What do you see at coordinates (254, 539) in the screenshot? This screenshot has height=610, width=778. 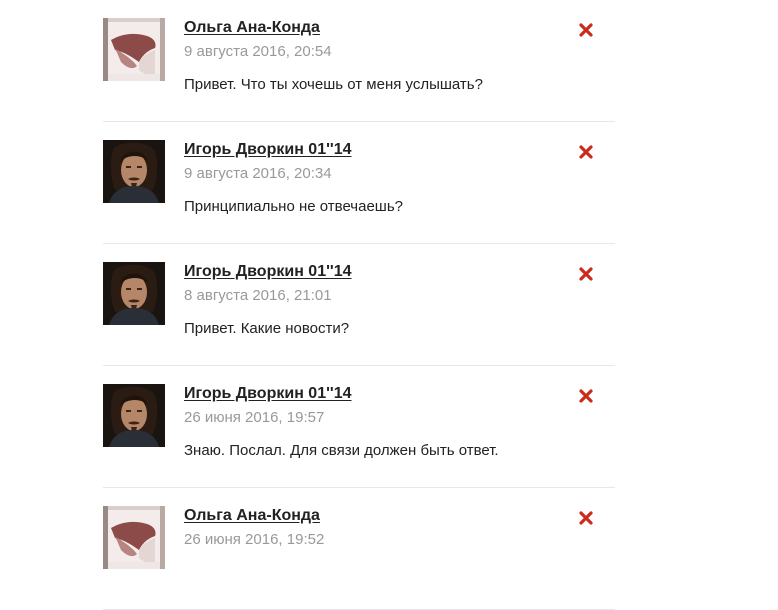 I see `message-date: 26 июня 2016, 19:52` at bounding box center [254, 539].